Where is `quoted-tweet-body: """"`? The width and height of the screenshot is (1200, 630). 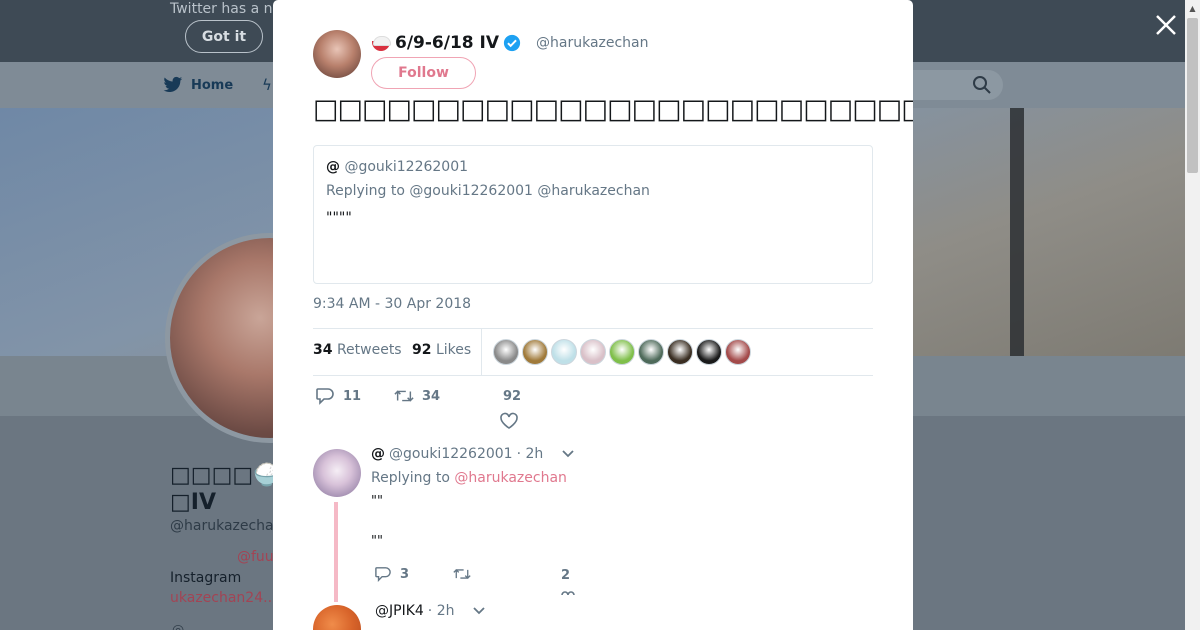
quoted-tweet-body: """" is located at coordinates (339, 218).